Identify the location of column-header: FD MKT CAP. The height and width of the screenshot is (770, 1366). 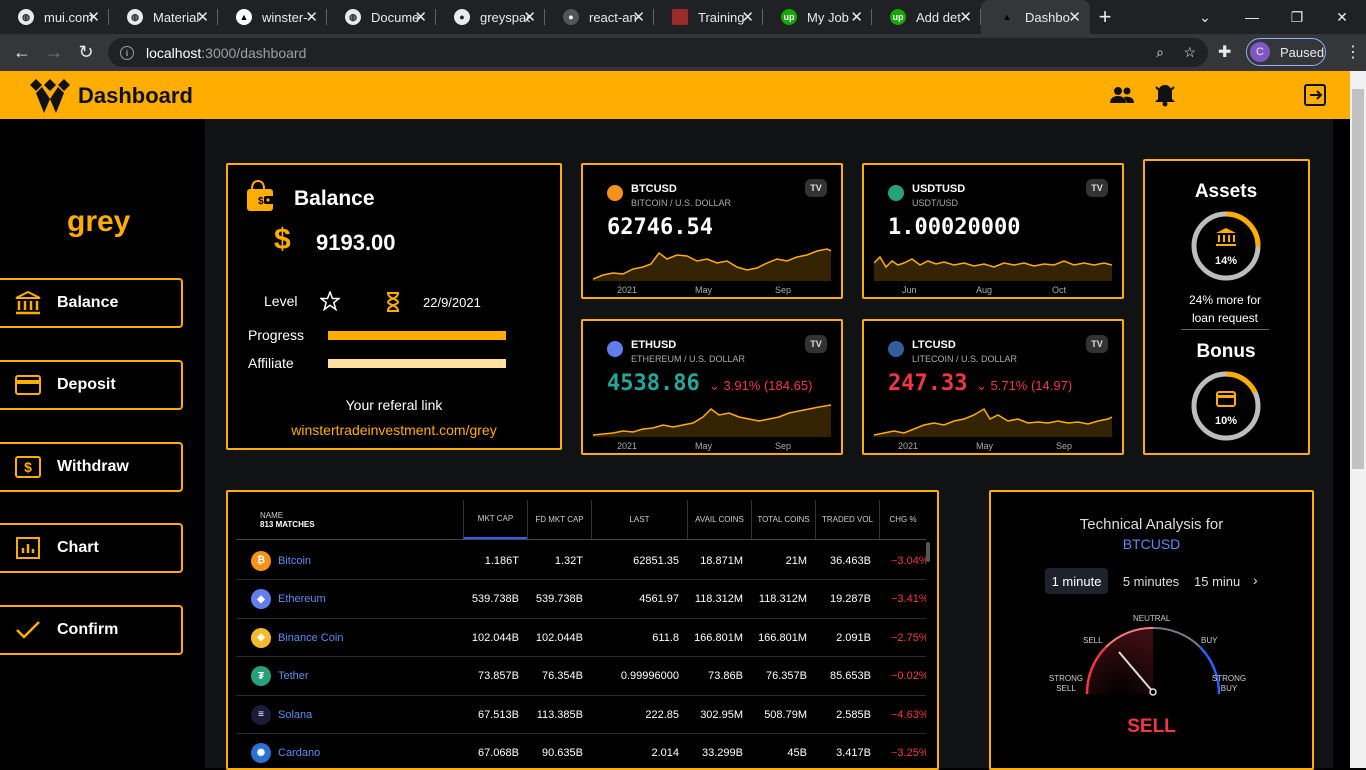
(559, 519).